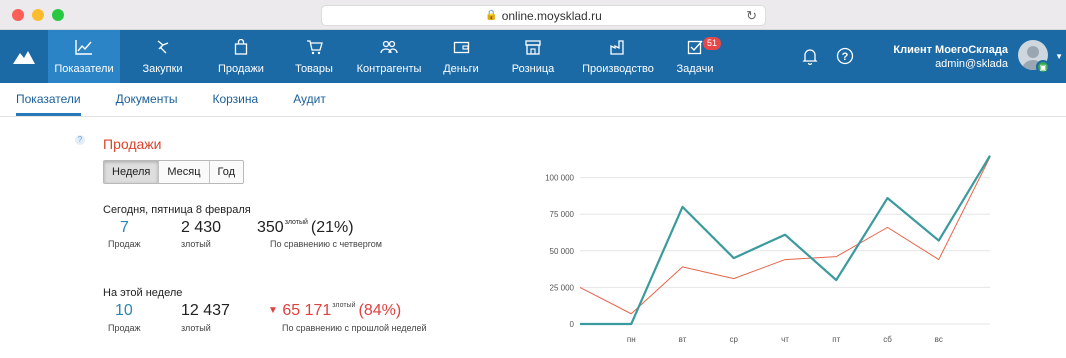 This screenshot has height=358, width=1066. I want to click on tab-indicators: Показатели, so click(48, 99).